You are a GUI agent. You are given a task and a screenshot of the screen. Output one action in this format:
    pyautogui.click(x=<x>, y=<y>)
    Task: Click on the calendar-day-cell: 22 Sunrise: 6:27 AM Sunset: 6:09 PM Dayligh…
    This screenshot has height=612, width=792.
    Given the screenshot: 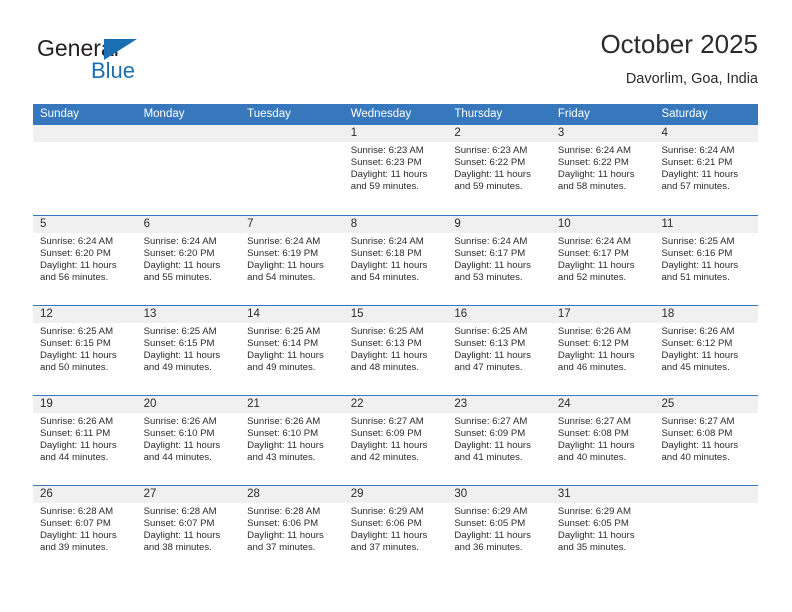 What is the action you would take?
    pyautogui.click(x=395, y=440)
    